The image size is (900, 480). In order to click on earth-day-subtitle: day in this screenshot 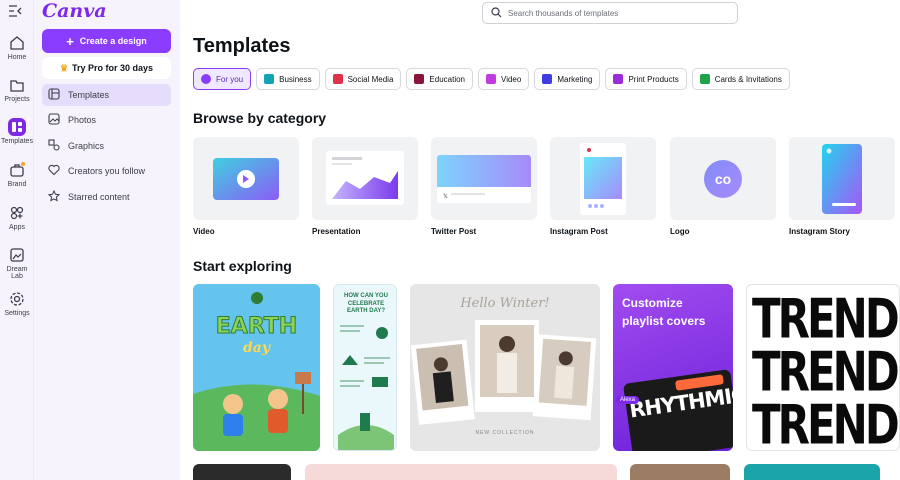, I will do `click(256, 348)`.